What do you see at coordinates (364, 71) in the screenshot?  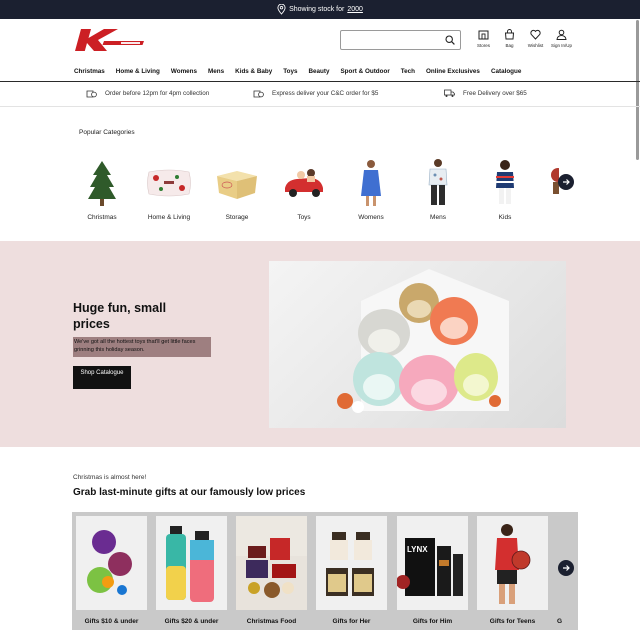 I see `nav-item-sport-outdoor: Sport & Outdoor` at bounding box center [364, 71].